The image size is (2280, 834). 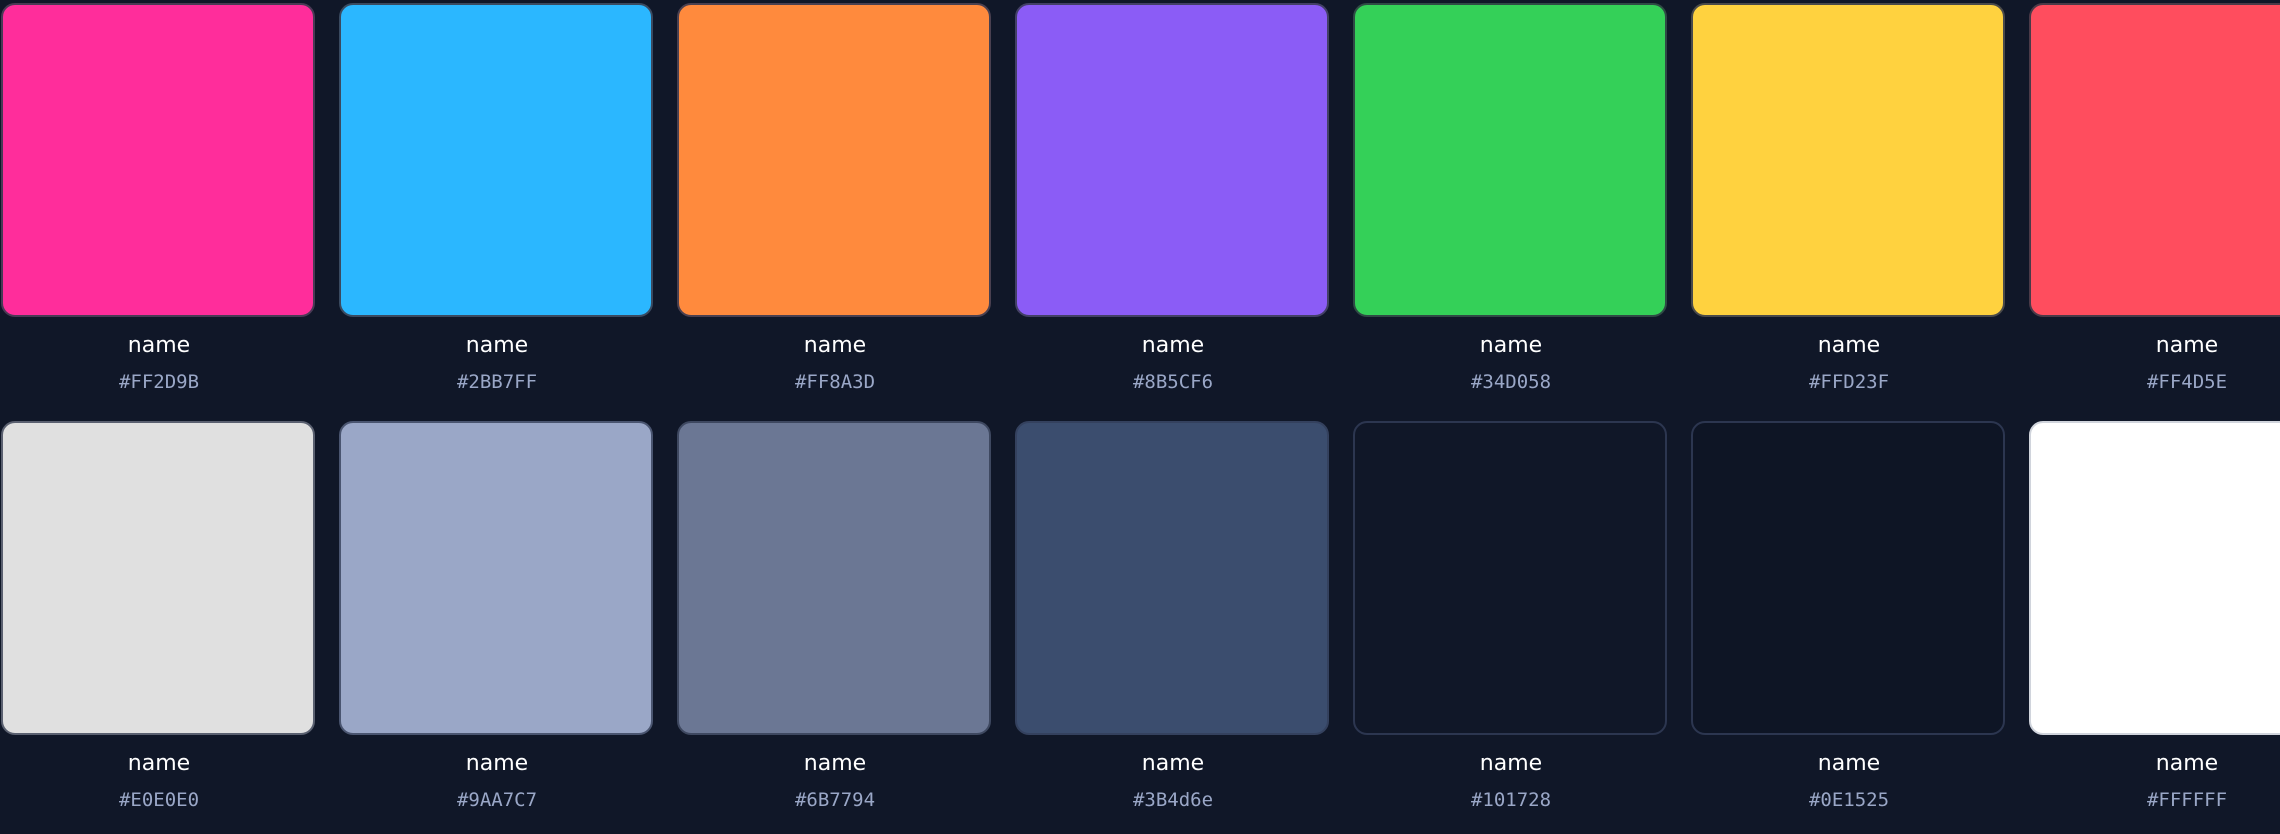 I want to click on color-swatch: name #6B7794, so click(x=835, y=626).